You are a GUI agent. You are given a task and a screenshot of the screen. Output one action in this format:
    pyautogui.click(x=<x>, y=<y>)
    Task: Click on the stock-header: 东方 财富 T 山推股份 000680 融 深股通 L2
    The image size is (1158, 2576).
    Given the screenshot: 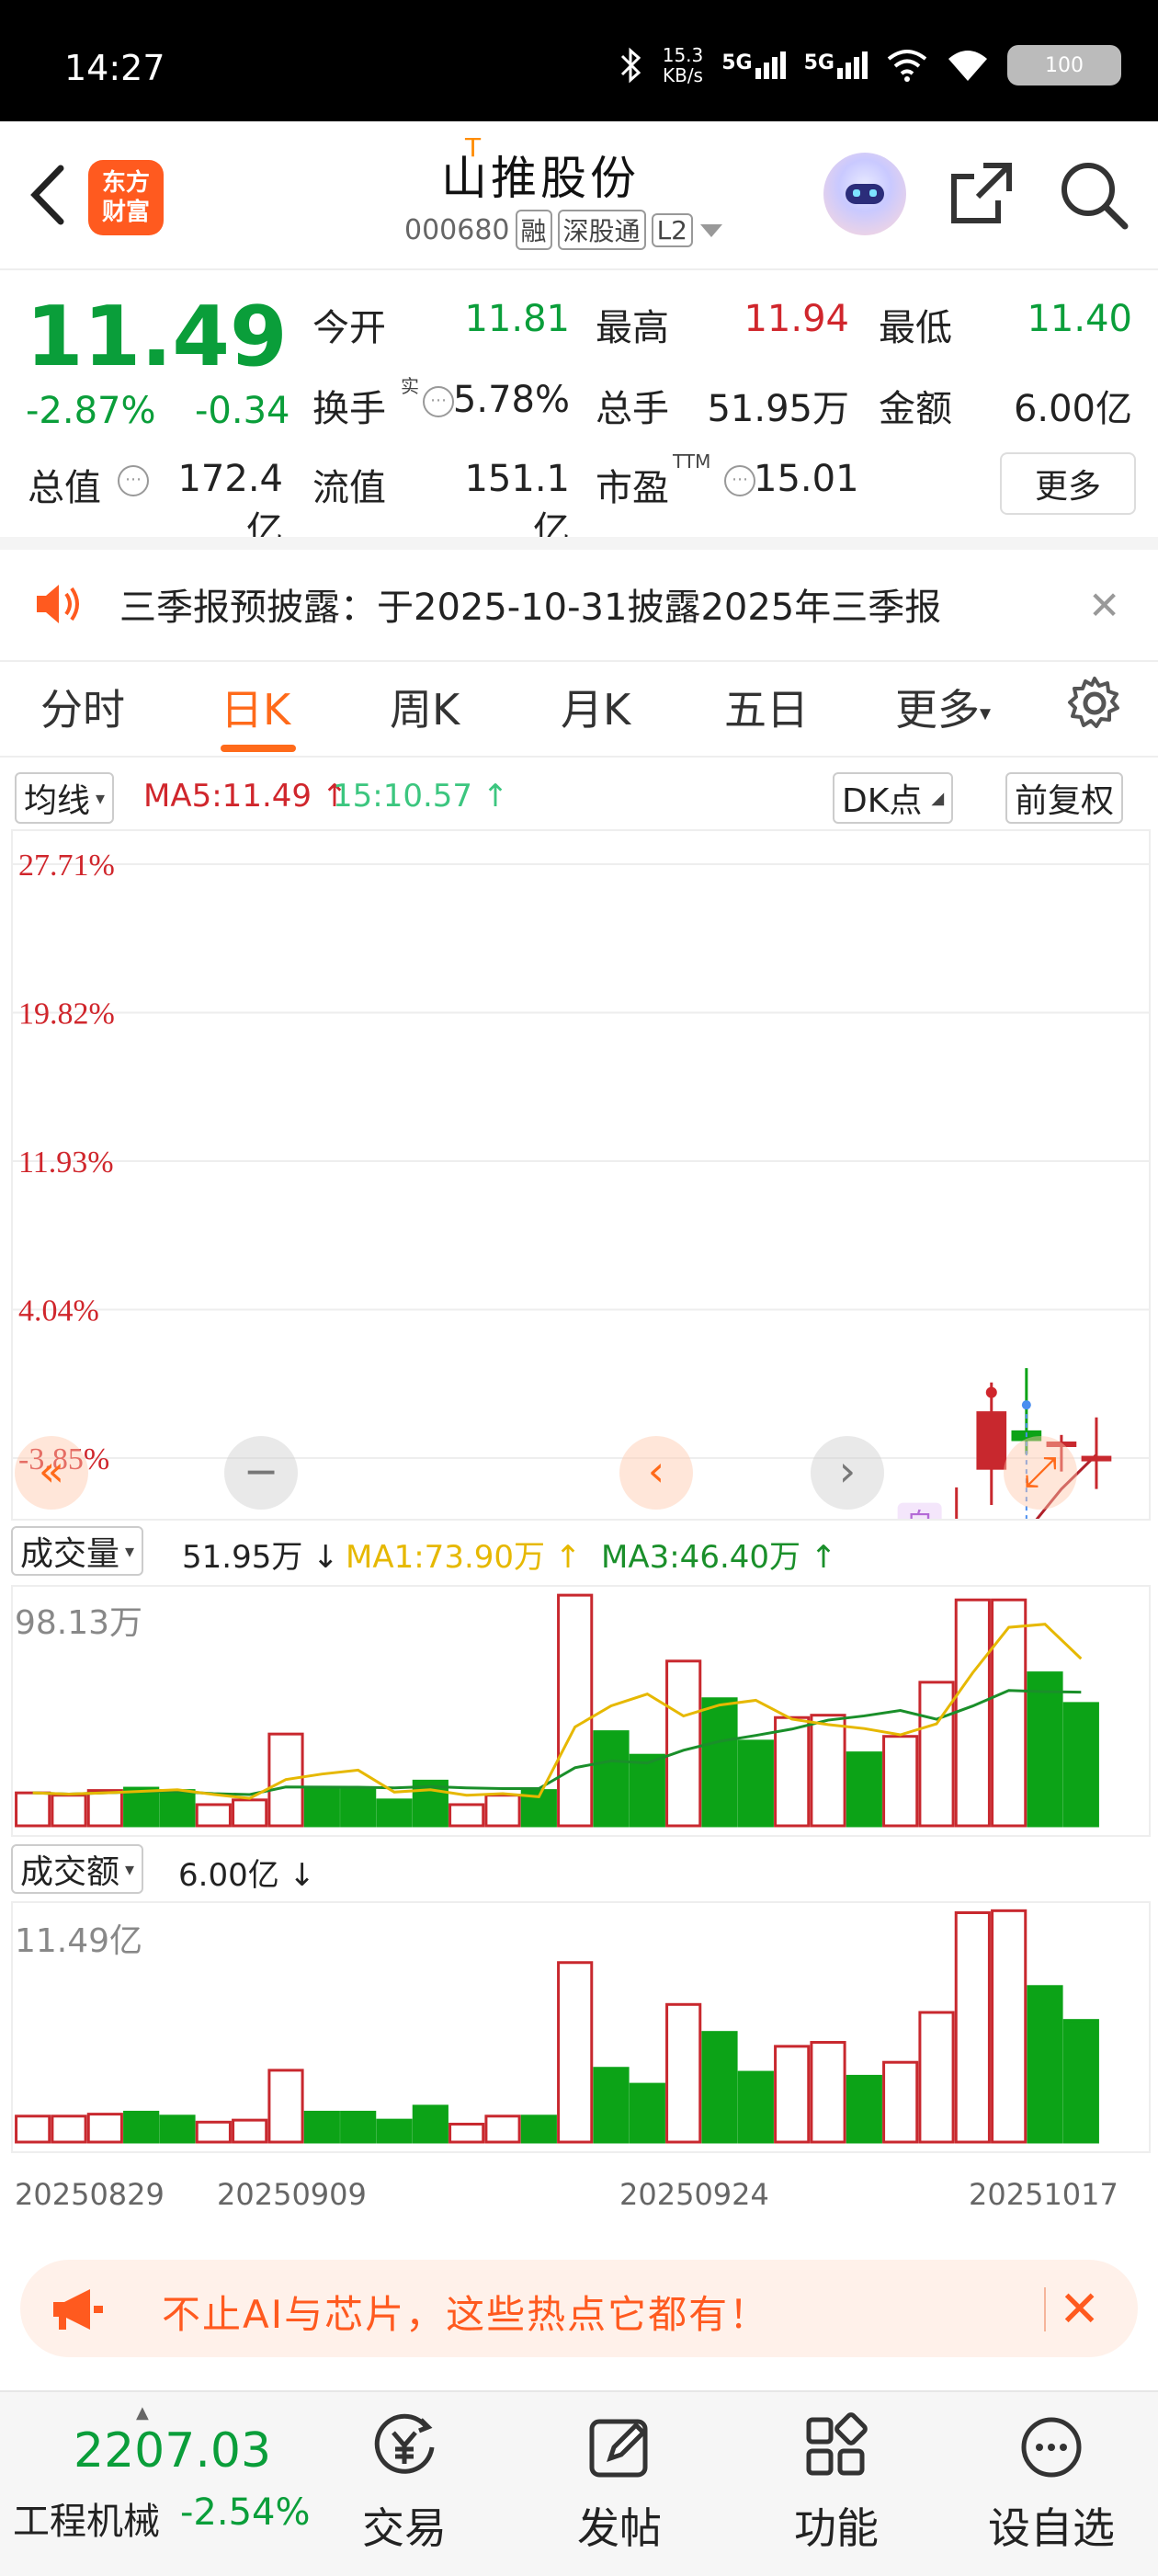 What is the action you would take?
    pyautogui.click(x=579, y=195)
    